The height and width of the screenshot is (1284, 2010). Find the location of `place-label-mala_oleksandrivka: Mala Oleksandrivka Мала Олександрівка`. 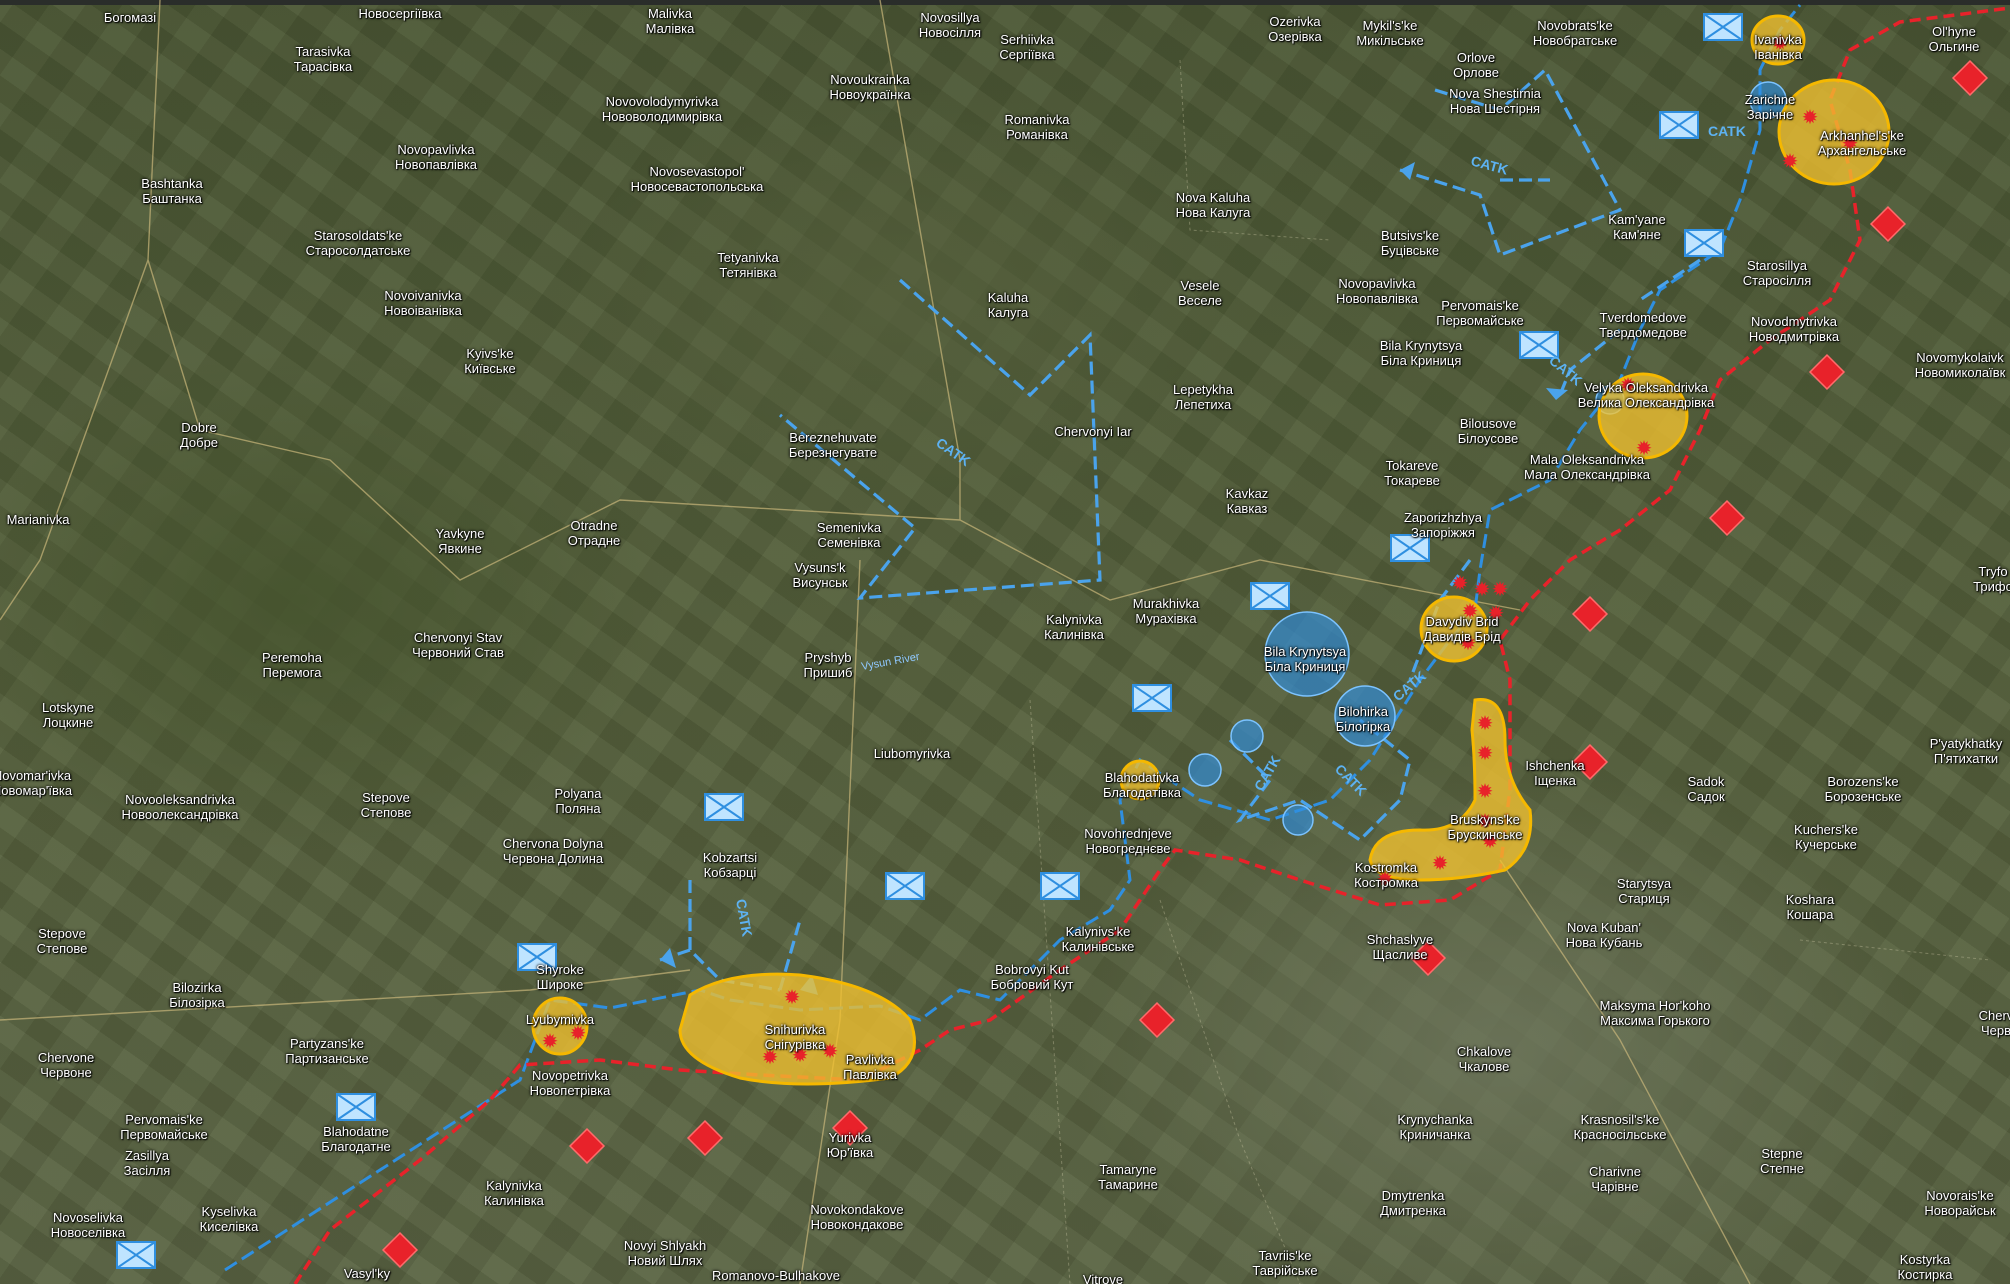

place-label-mala_oleksandrivka: Mala Oleksandrivka Мала Олександрівка is located at coordinates (1587, 467).